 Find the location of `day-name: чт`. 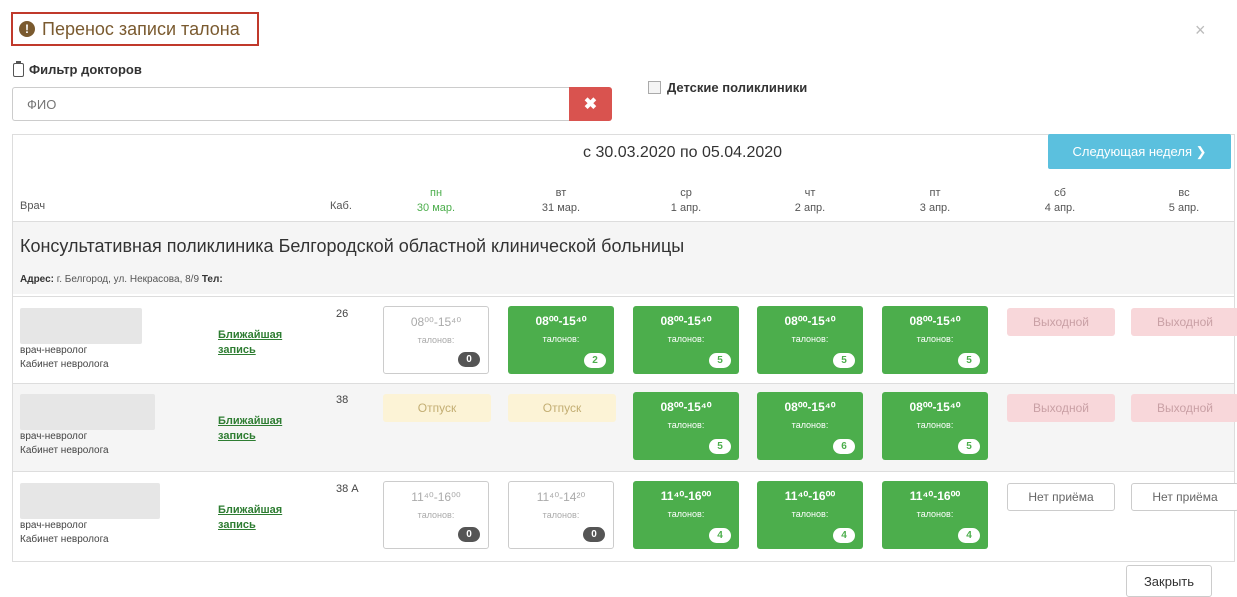

day-name: чт is located at coordinates (810, 193).